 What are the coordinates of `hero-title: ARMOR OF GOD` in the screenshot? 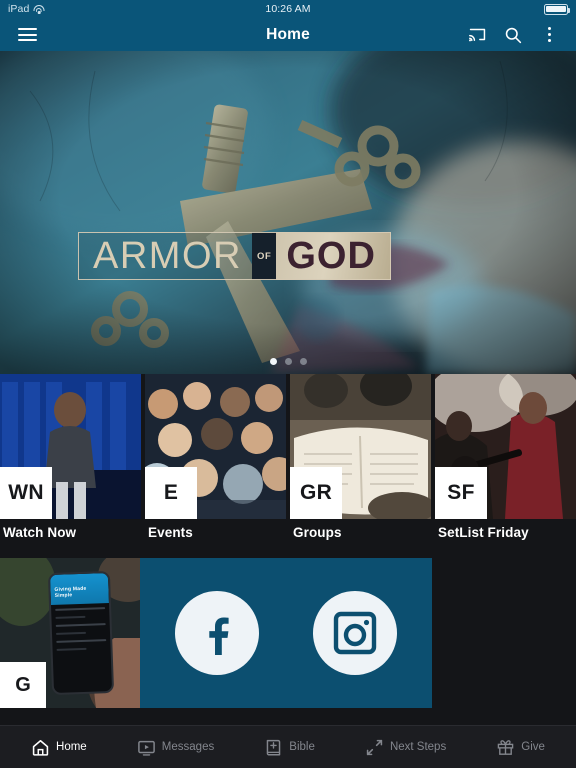 It's located at (234, 256).